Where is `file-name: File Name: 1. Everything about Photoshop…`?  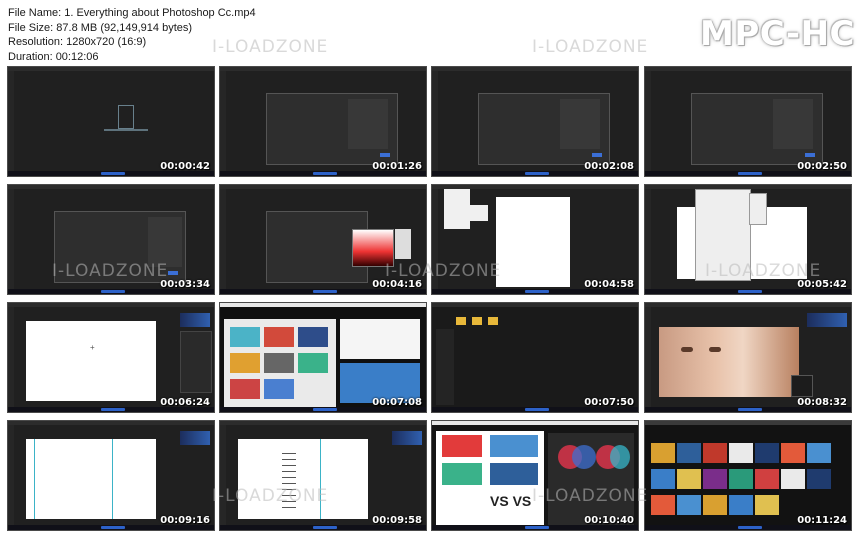
file-name: File Name: 1. Everything about Photoshop… is located at coordinates (132, 13).